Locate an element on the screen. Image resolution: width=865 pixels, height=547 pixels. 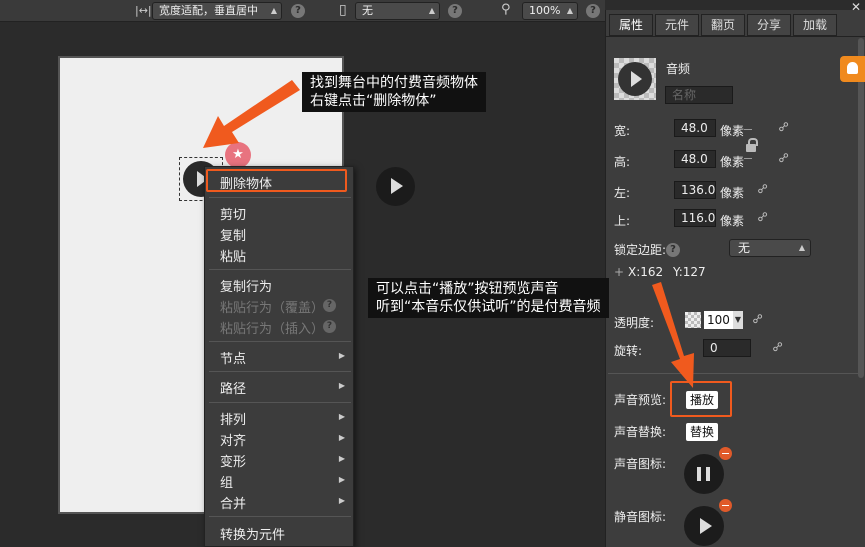
menu-item-copy-behavior: 复制行为 is located at coordinates (246, 285).